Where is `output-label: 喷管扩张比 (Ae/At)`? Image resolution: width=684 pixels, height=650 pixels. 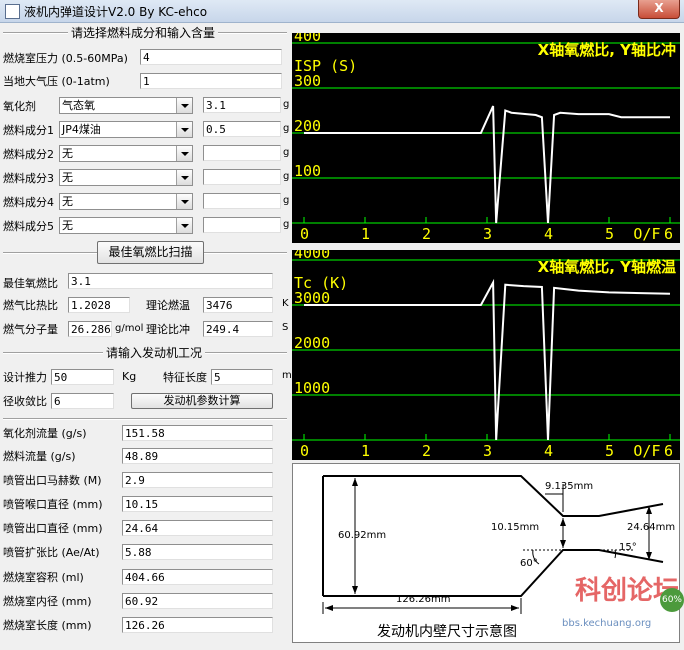 output-label: 喷管扩张比 (Ae/At) is located at coordinates (51, 552).